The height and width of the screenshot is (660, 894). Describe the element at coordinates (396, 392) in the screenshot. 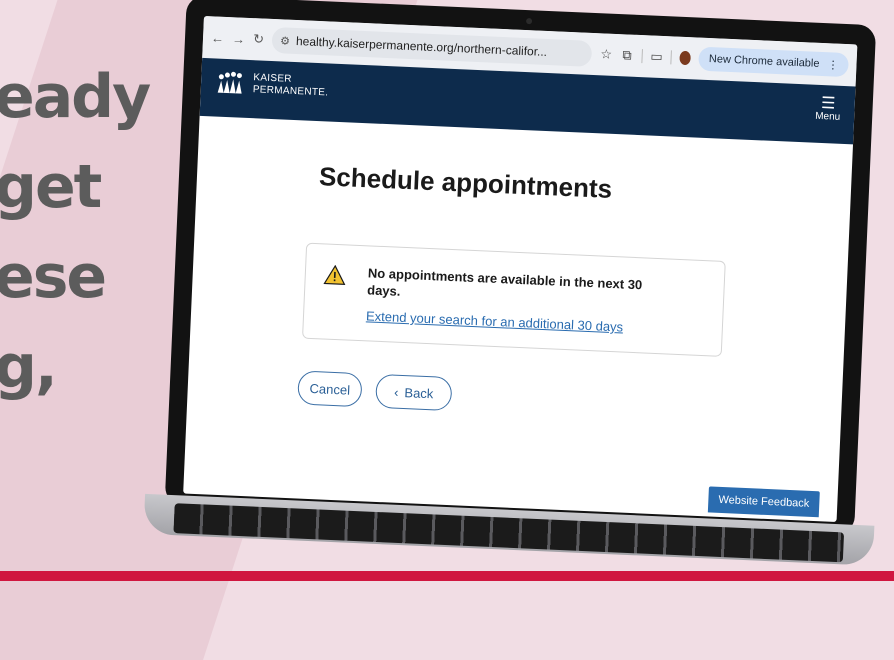

I see `chevron-left-icon: ‹` at that location.